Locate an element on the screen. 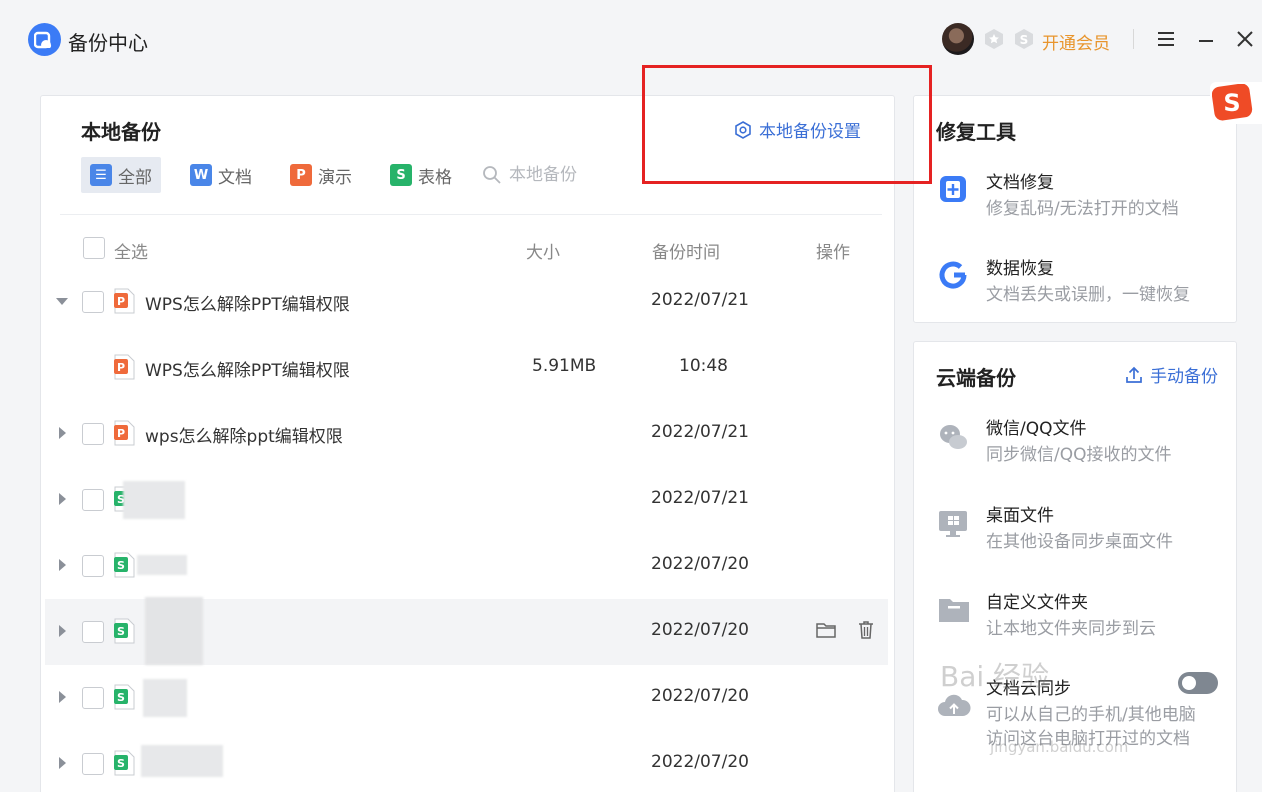 The width and height of the screenshot is (1262, 792). repair-tools-title: 修复工具 is located at coordinates (976, 132).